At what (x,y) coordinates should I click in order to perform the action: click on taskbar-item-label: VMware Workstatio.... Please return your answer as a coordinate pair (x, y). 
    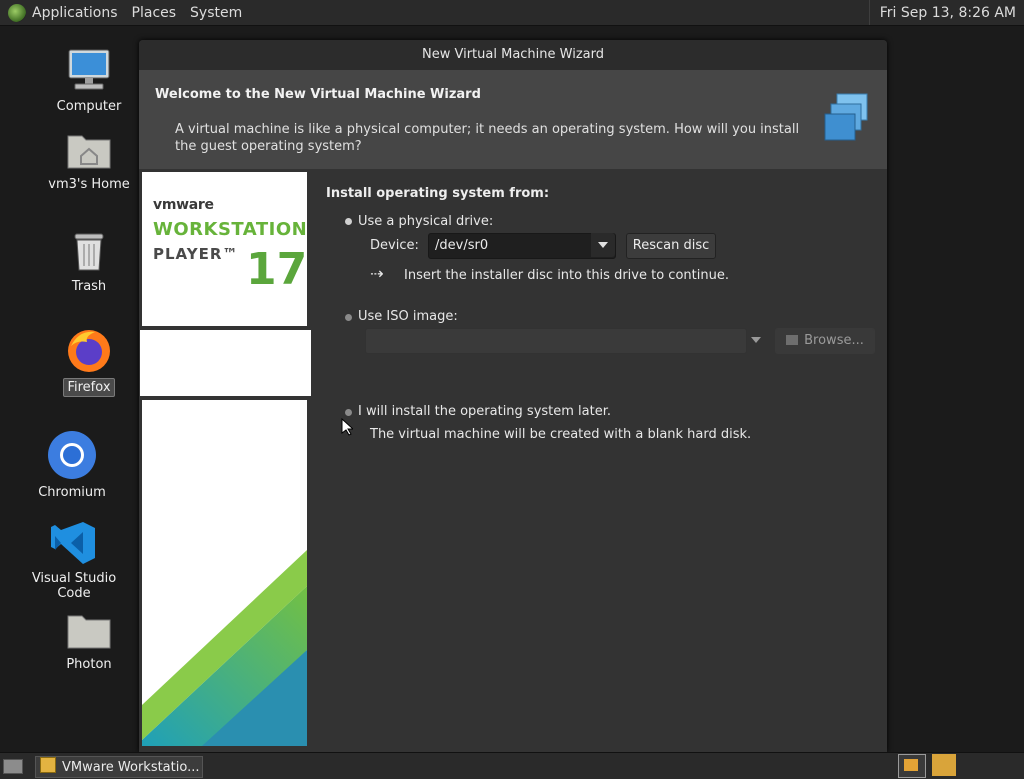
    Looking at the image, I should click on (131, 767).